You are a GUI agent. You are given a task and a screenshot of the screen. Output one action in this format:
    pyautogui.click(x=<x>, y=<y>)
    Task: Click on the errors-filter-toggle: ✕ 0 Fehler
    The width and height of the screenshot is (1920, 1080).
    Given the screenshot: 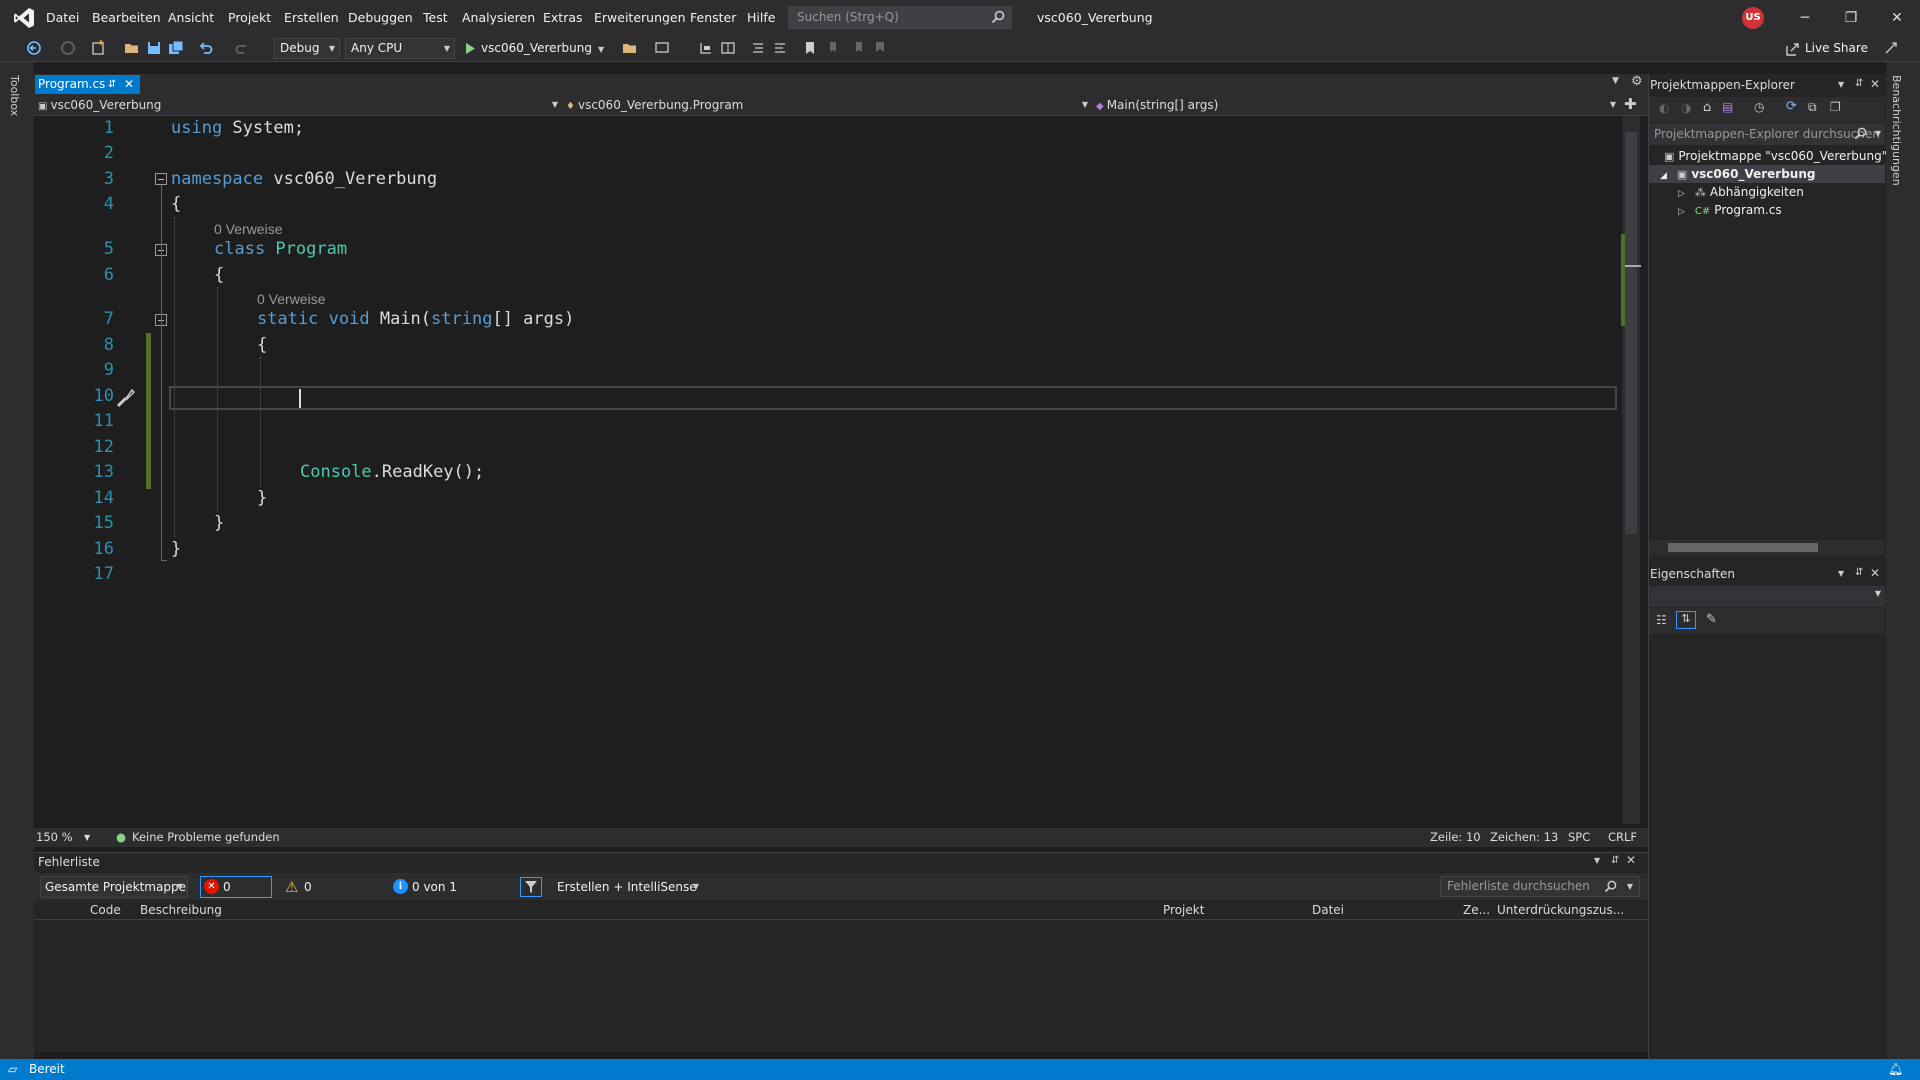 What is the action you would take?
    pyautogui.click(x=236, y=895)
    